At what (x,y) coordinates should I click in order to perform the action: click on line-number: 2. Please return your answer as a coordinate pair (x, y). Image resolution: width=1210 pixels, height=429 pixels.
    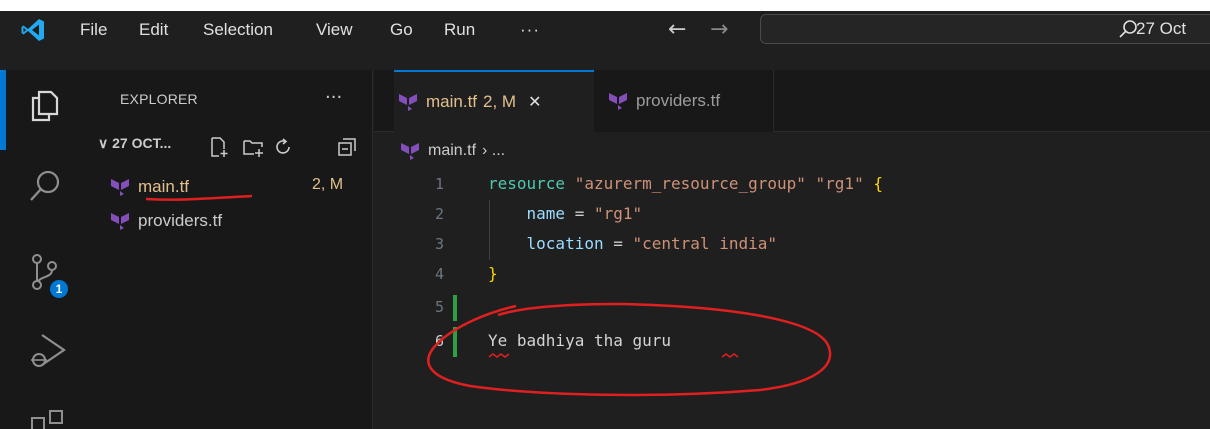
    Looking at the image, I should click on (439, 214).